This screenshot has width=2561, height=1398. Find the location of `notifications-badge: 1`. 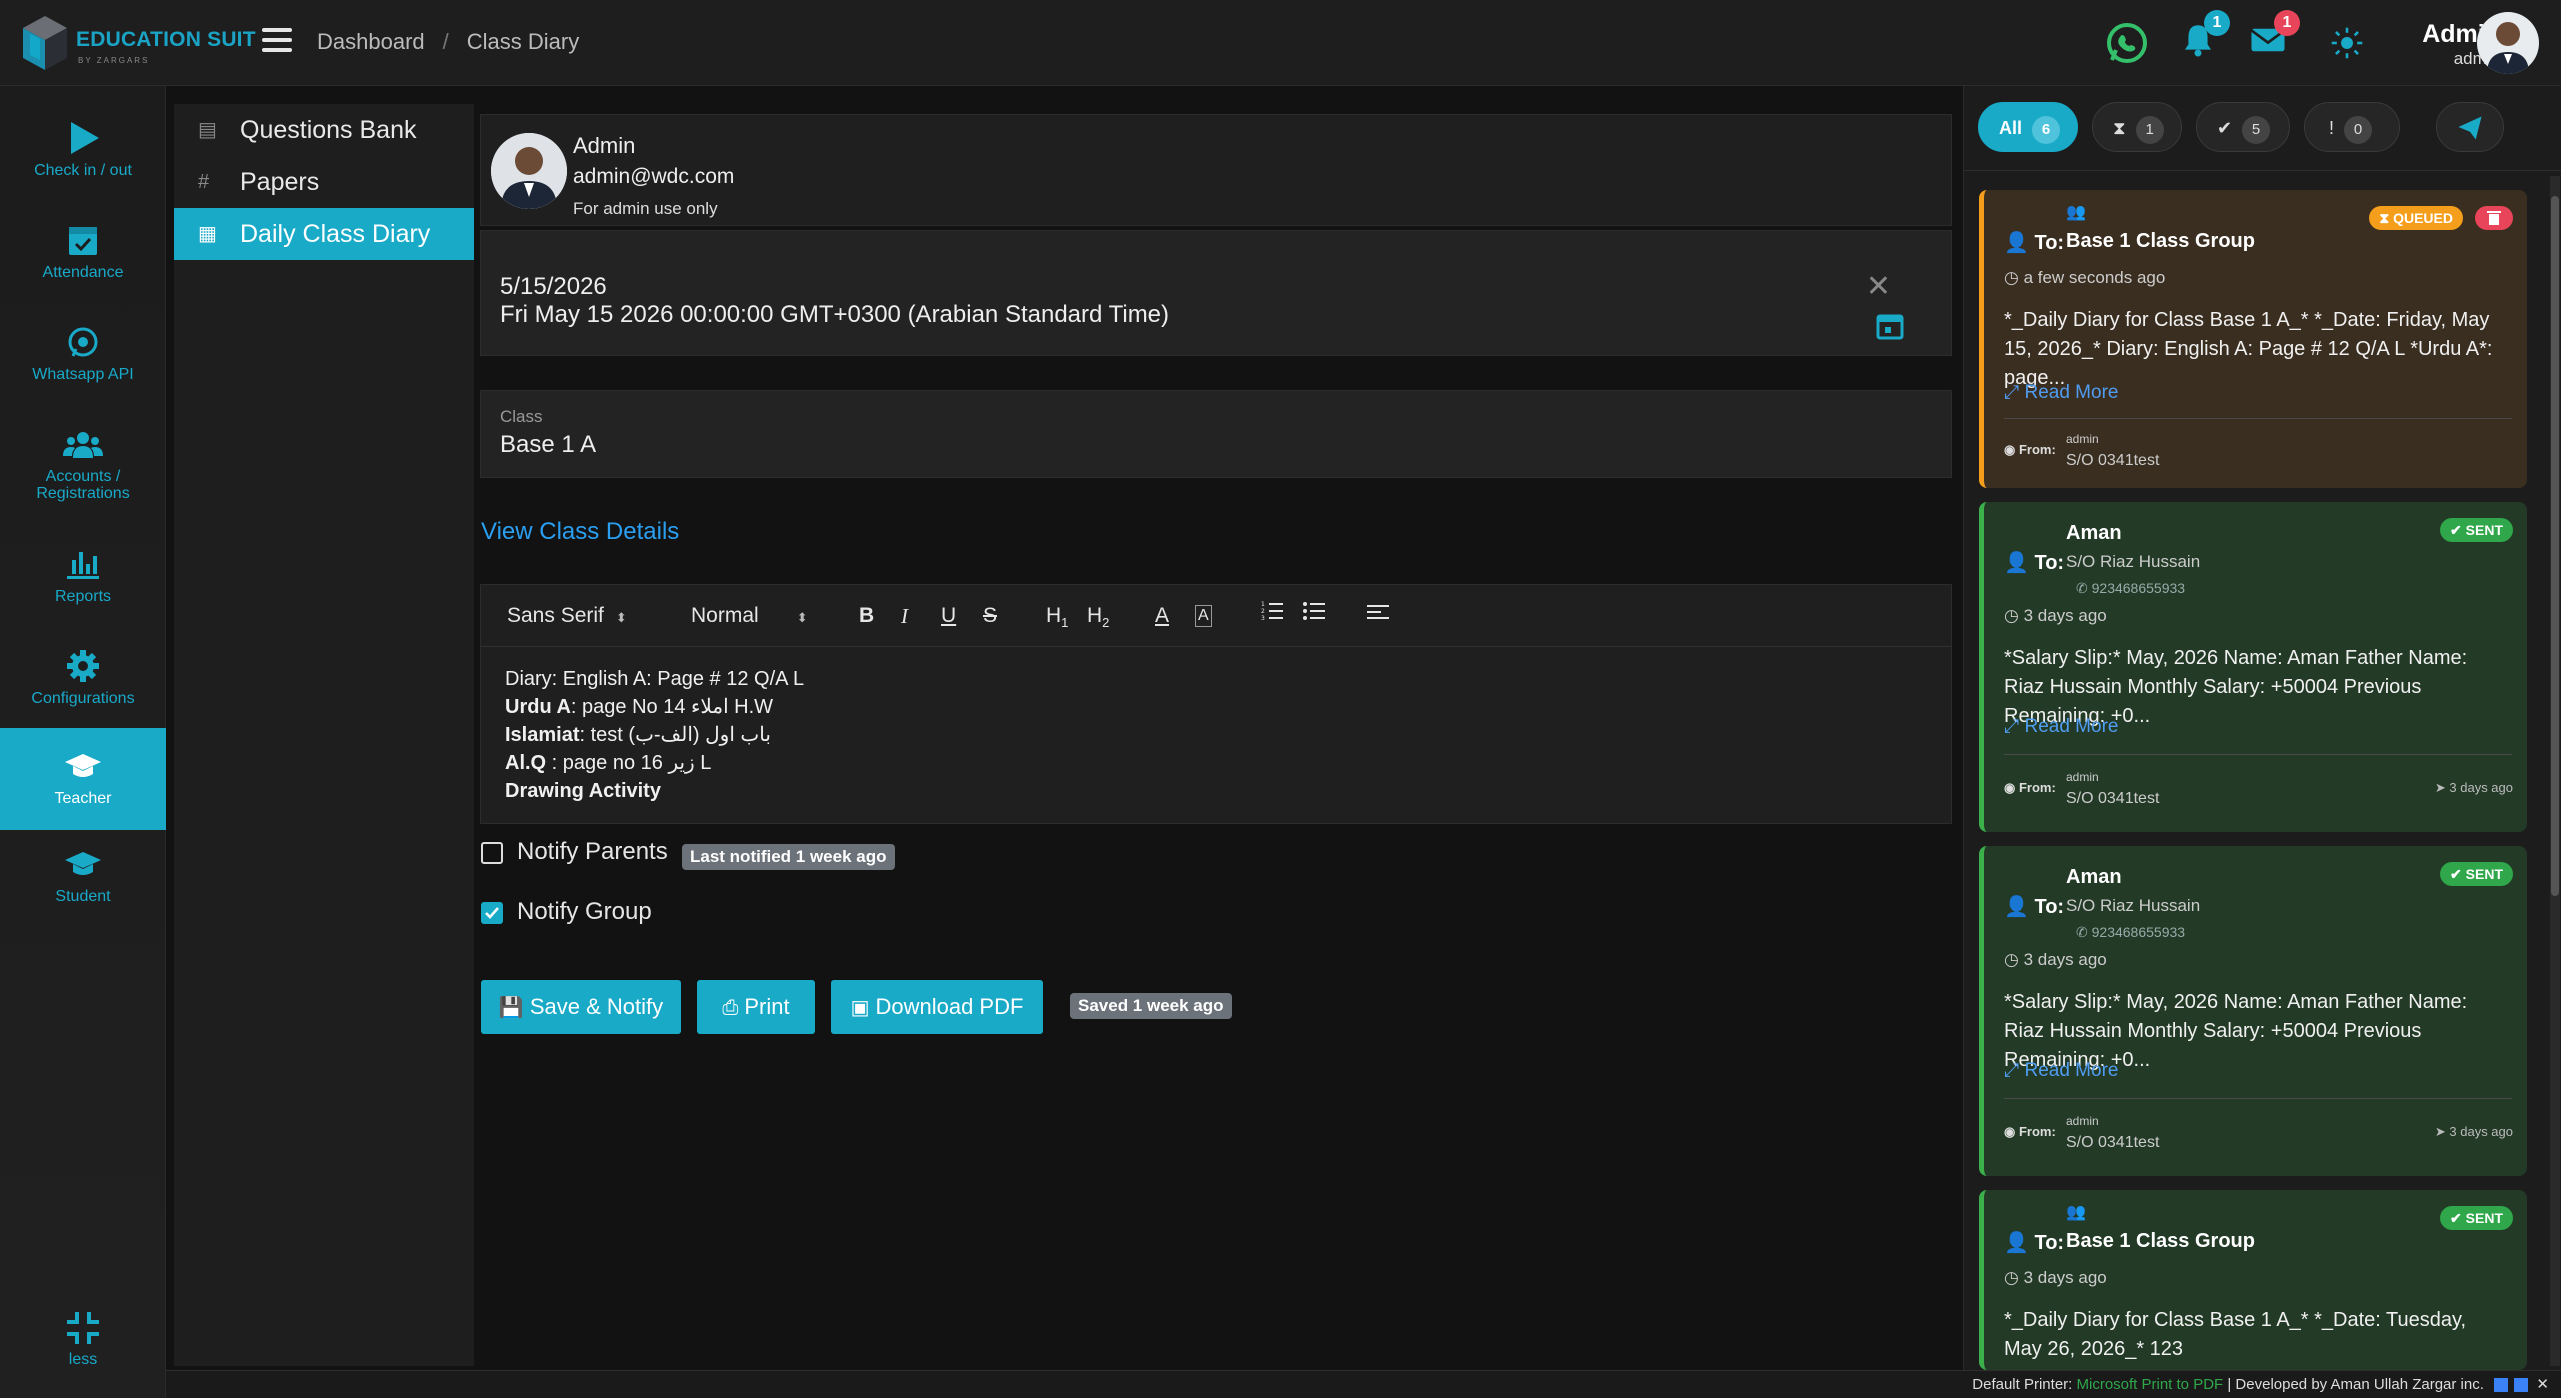

notifications-badge: 1 is located at coordinates (2217, 23).